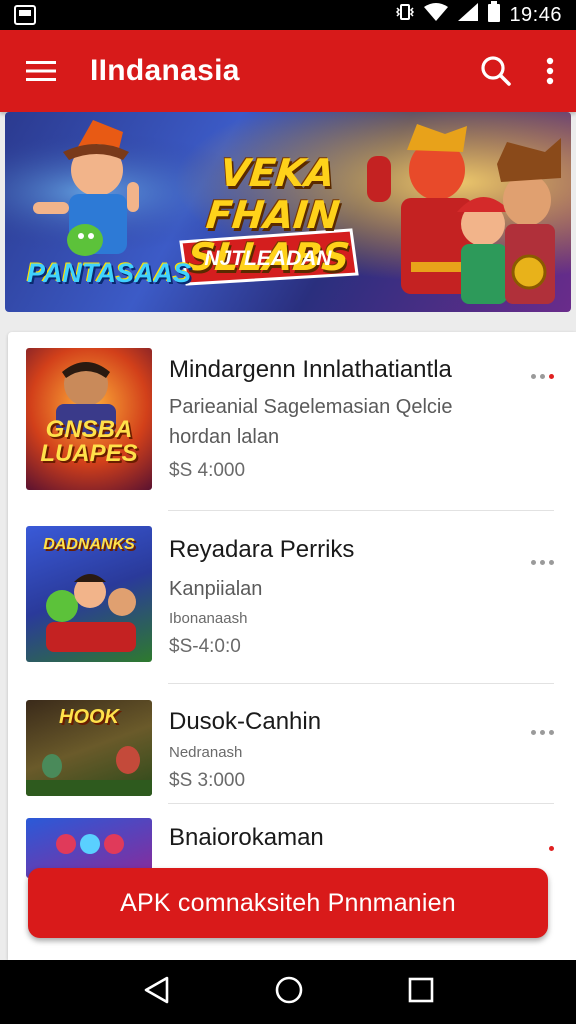  Describe the element at coordinates (165, 70) in the screenshot. I see `app-title: IIndanasia` at that location.